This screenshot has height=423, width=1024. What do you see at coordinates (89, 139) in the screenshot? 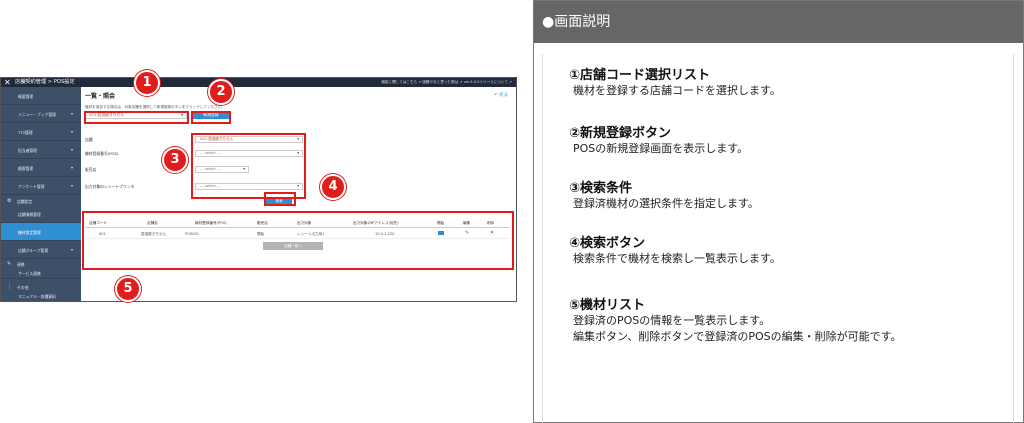
I see `field-label-store: 店舗` at bounding box center [89, 139].